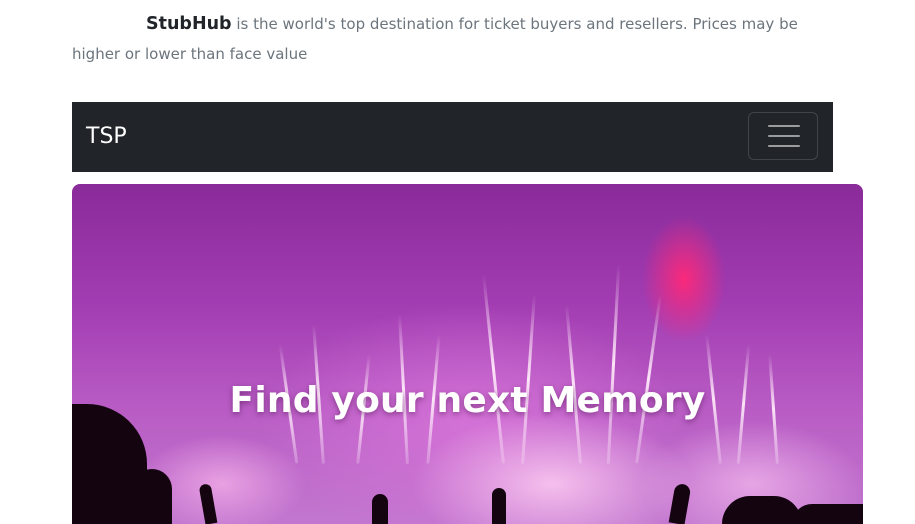 This screenshot has width=915, height=524. What do you see at coordinates (189, 24) in the screenshot?
I see `intro-brand-name: StubHub` at bounding box center [189, 24].